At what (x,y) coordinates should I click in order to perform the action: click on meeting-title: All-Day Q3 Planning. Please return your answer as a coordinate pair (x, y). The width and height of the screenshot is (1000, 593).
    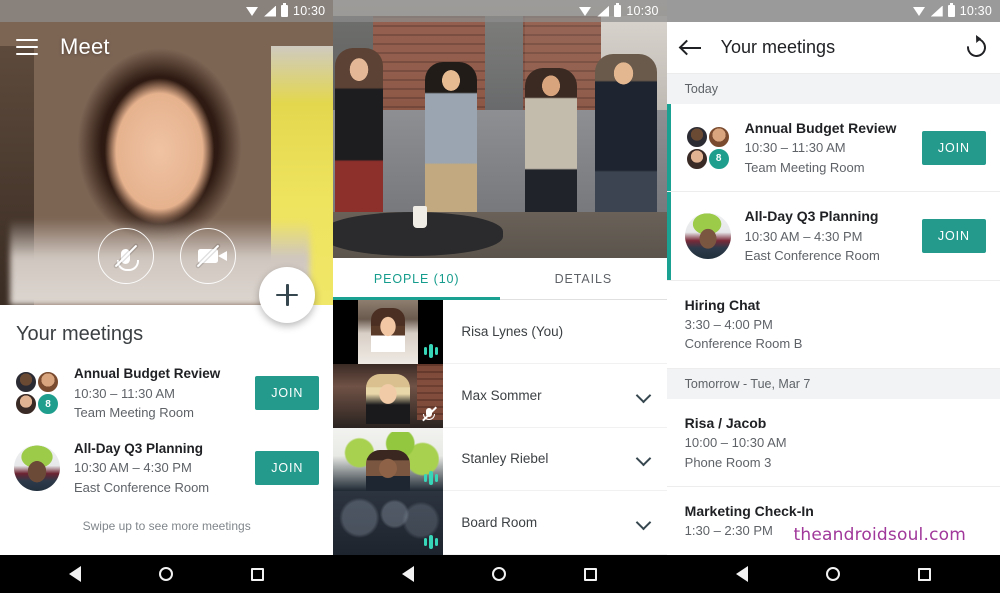
    Looking at the image, I should click on (811, 216).